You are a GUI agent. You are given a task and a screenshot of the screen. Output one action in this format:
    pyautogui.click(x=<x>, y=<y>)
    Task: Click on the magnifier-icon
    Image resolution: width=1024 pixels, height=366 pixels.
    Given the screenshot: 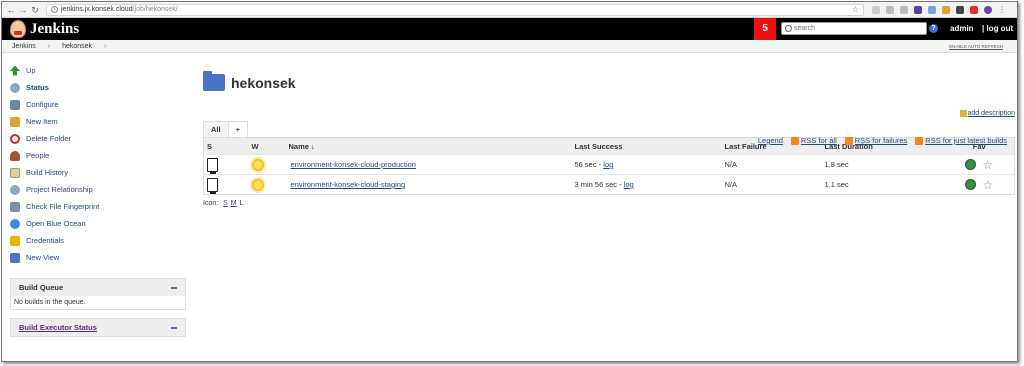 What is the action you would take?
    pyautogui.click(x=15, y=87)
    